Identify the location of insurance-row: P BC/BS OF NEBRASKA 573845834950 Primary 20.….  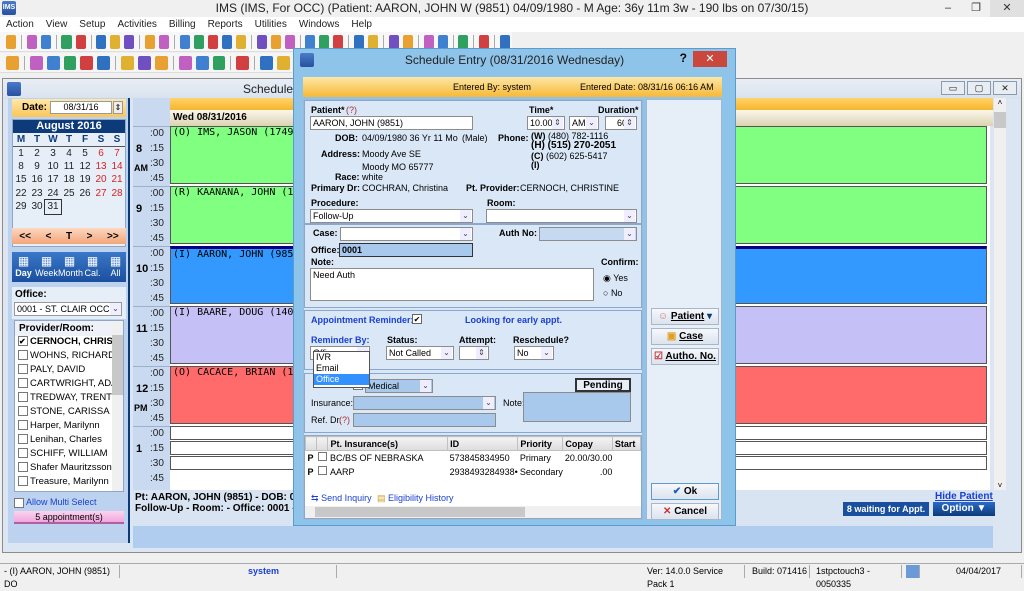
(473, 458).